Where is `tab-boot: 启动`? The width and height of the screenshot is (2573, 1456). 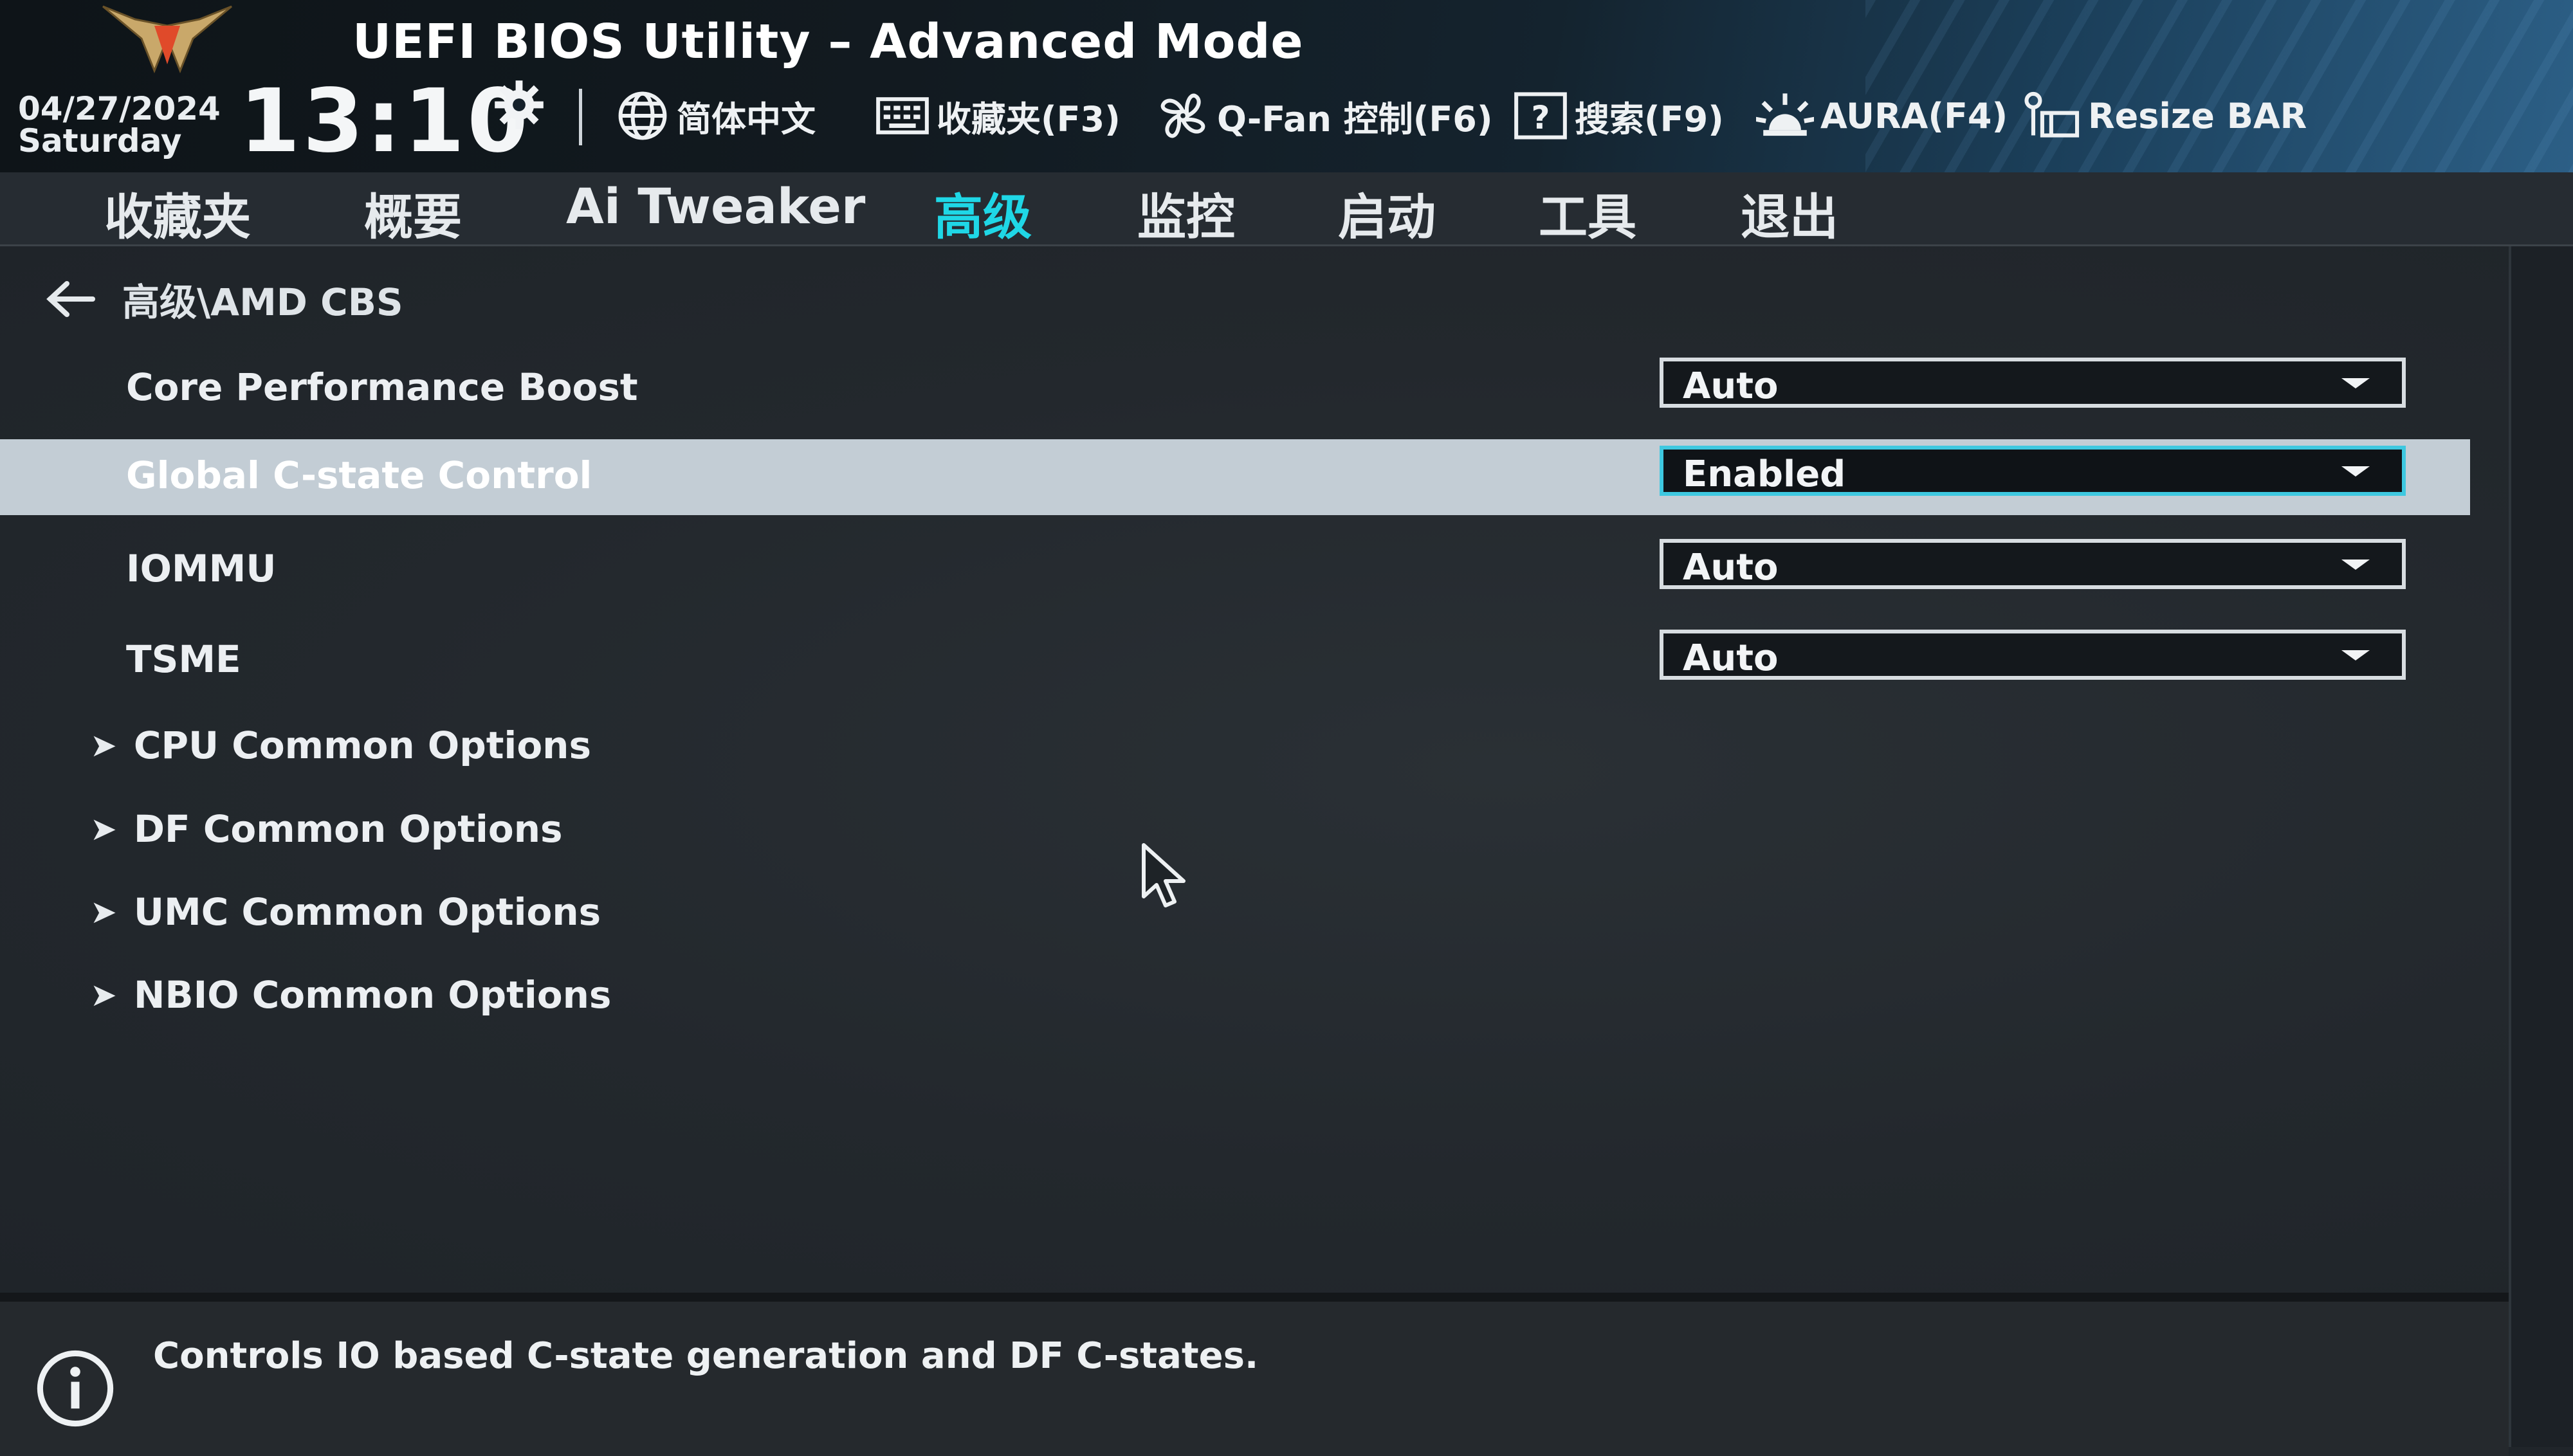
tab-boot: 启动 is located at coordinates (1387, 212).